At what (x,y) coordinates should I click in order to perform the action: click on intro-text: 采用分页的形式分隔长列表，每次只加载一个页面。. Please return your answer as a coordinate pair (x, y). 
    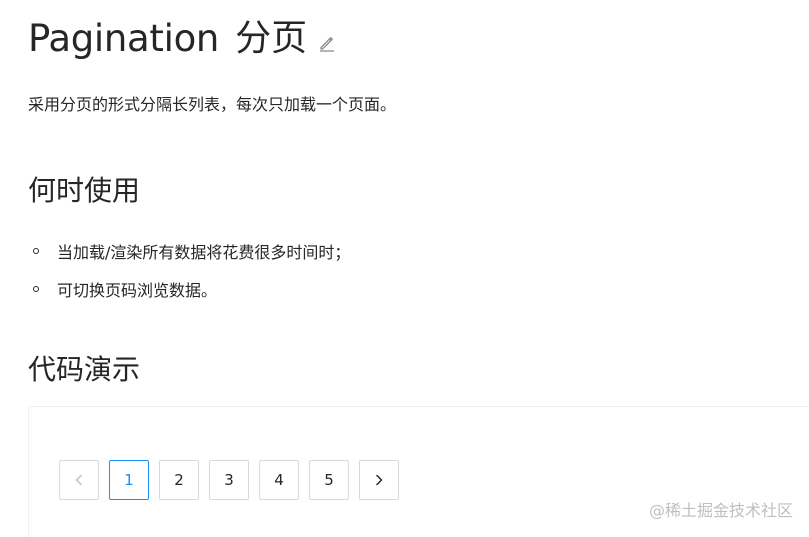
    Looking at the image, I should click on (212, 104).